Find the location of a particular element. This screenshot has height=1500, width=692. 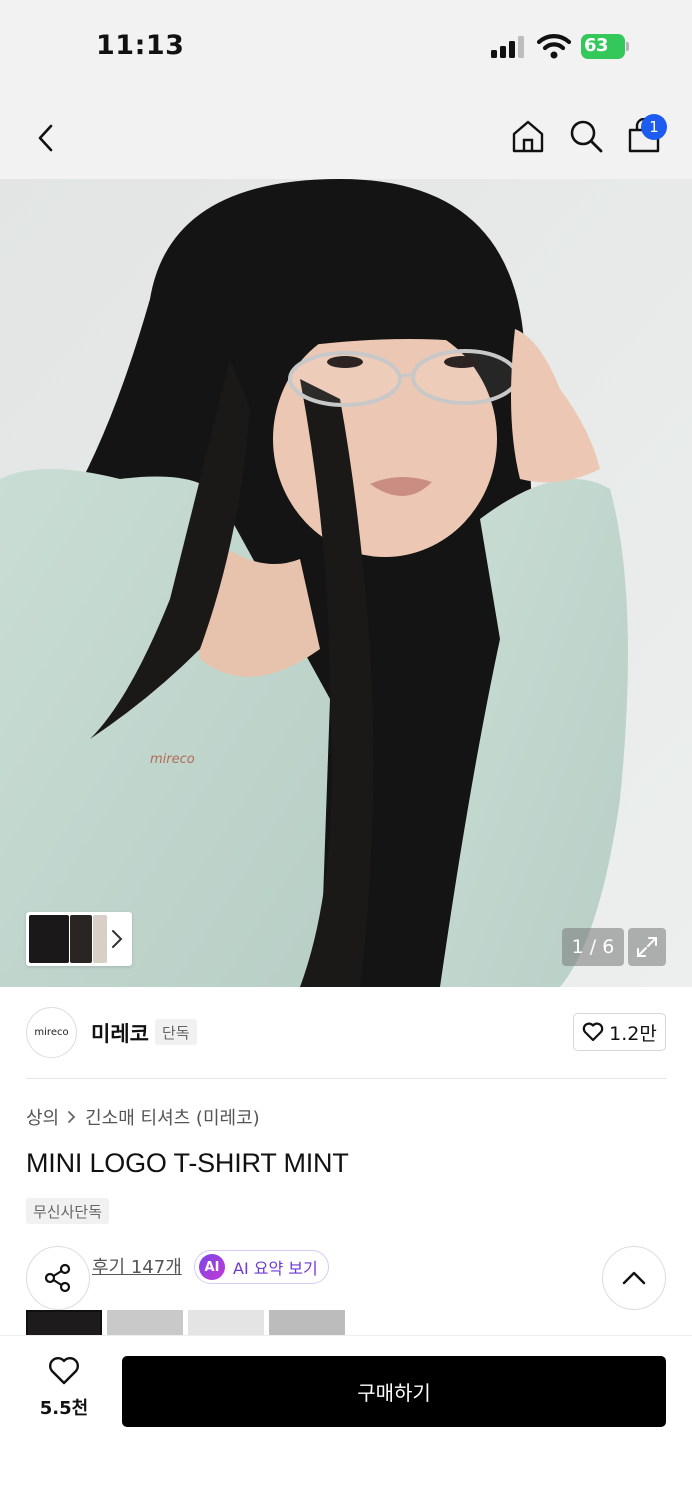

search-icon is located at coordinates (586, 136).